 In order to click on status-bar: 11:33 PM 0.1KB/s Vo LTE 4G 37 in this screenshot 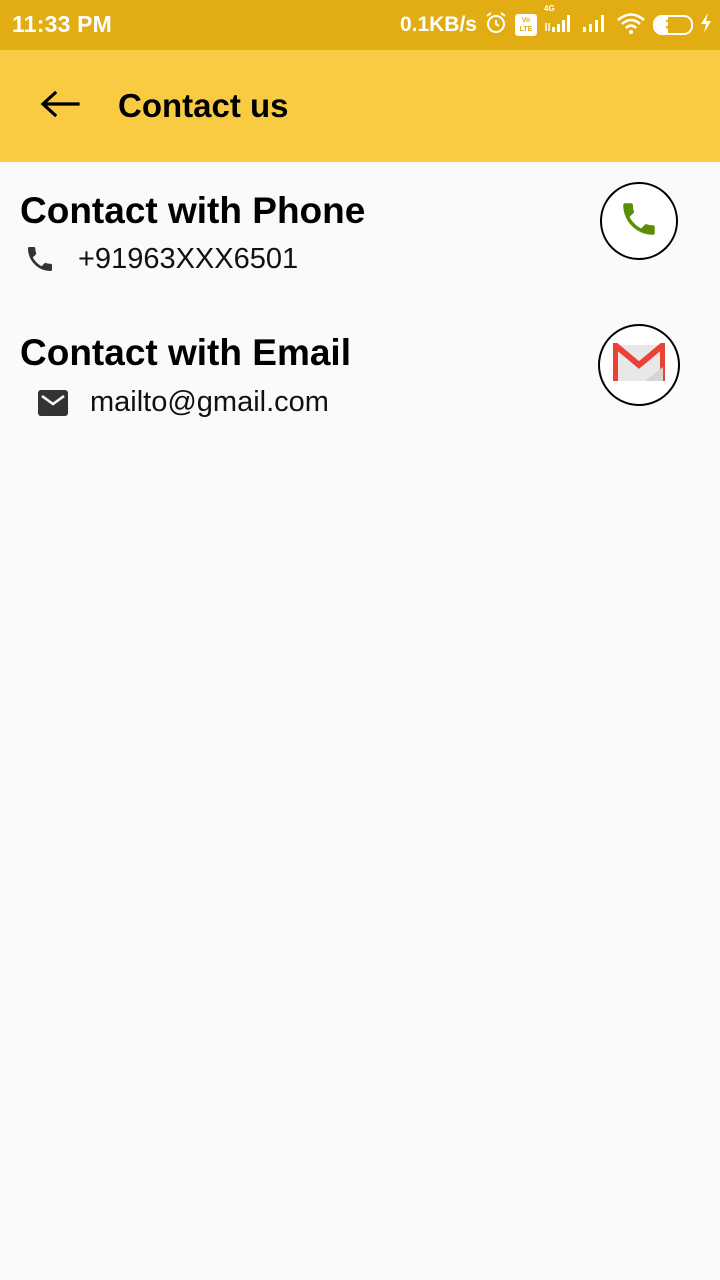, I will do `click(360, 25)`.